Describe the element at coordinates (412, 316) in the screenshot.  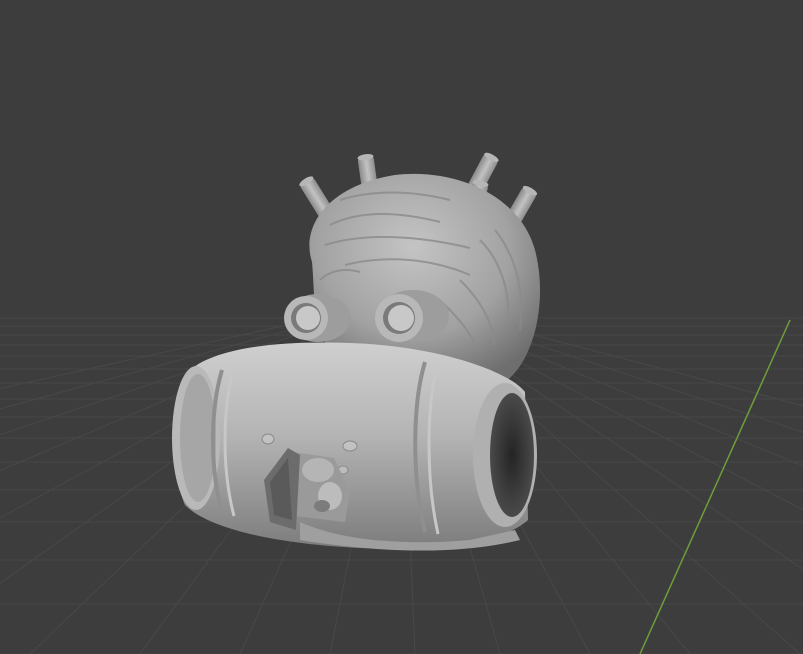
I see `goggle-right` at that location.